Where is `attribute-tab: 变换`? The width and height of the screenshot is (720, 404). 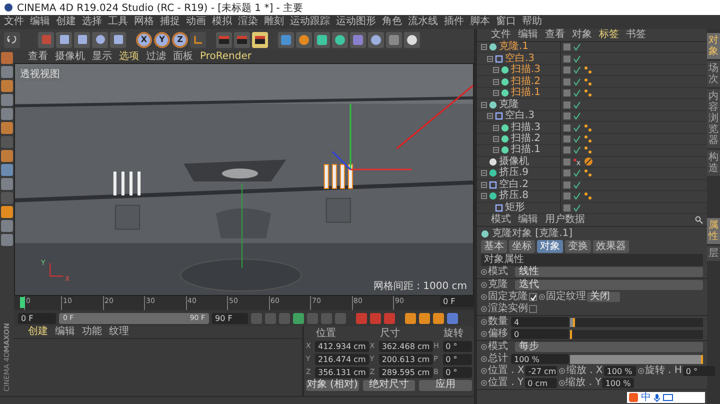 attribute-tab: 变换 is located at coordinates (578, 246).